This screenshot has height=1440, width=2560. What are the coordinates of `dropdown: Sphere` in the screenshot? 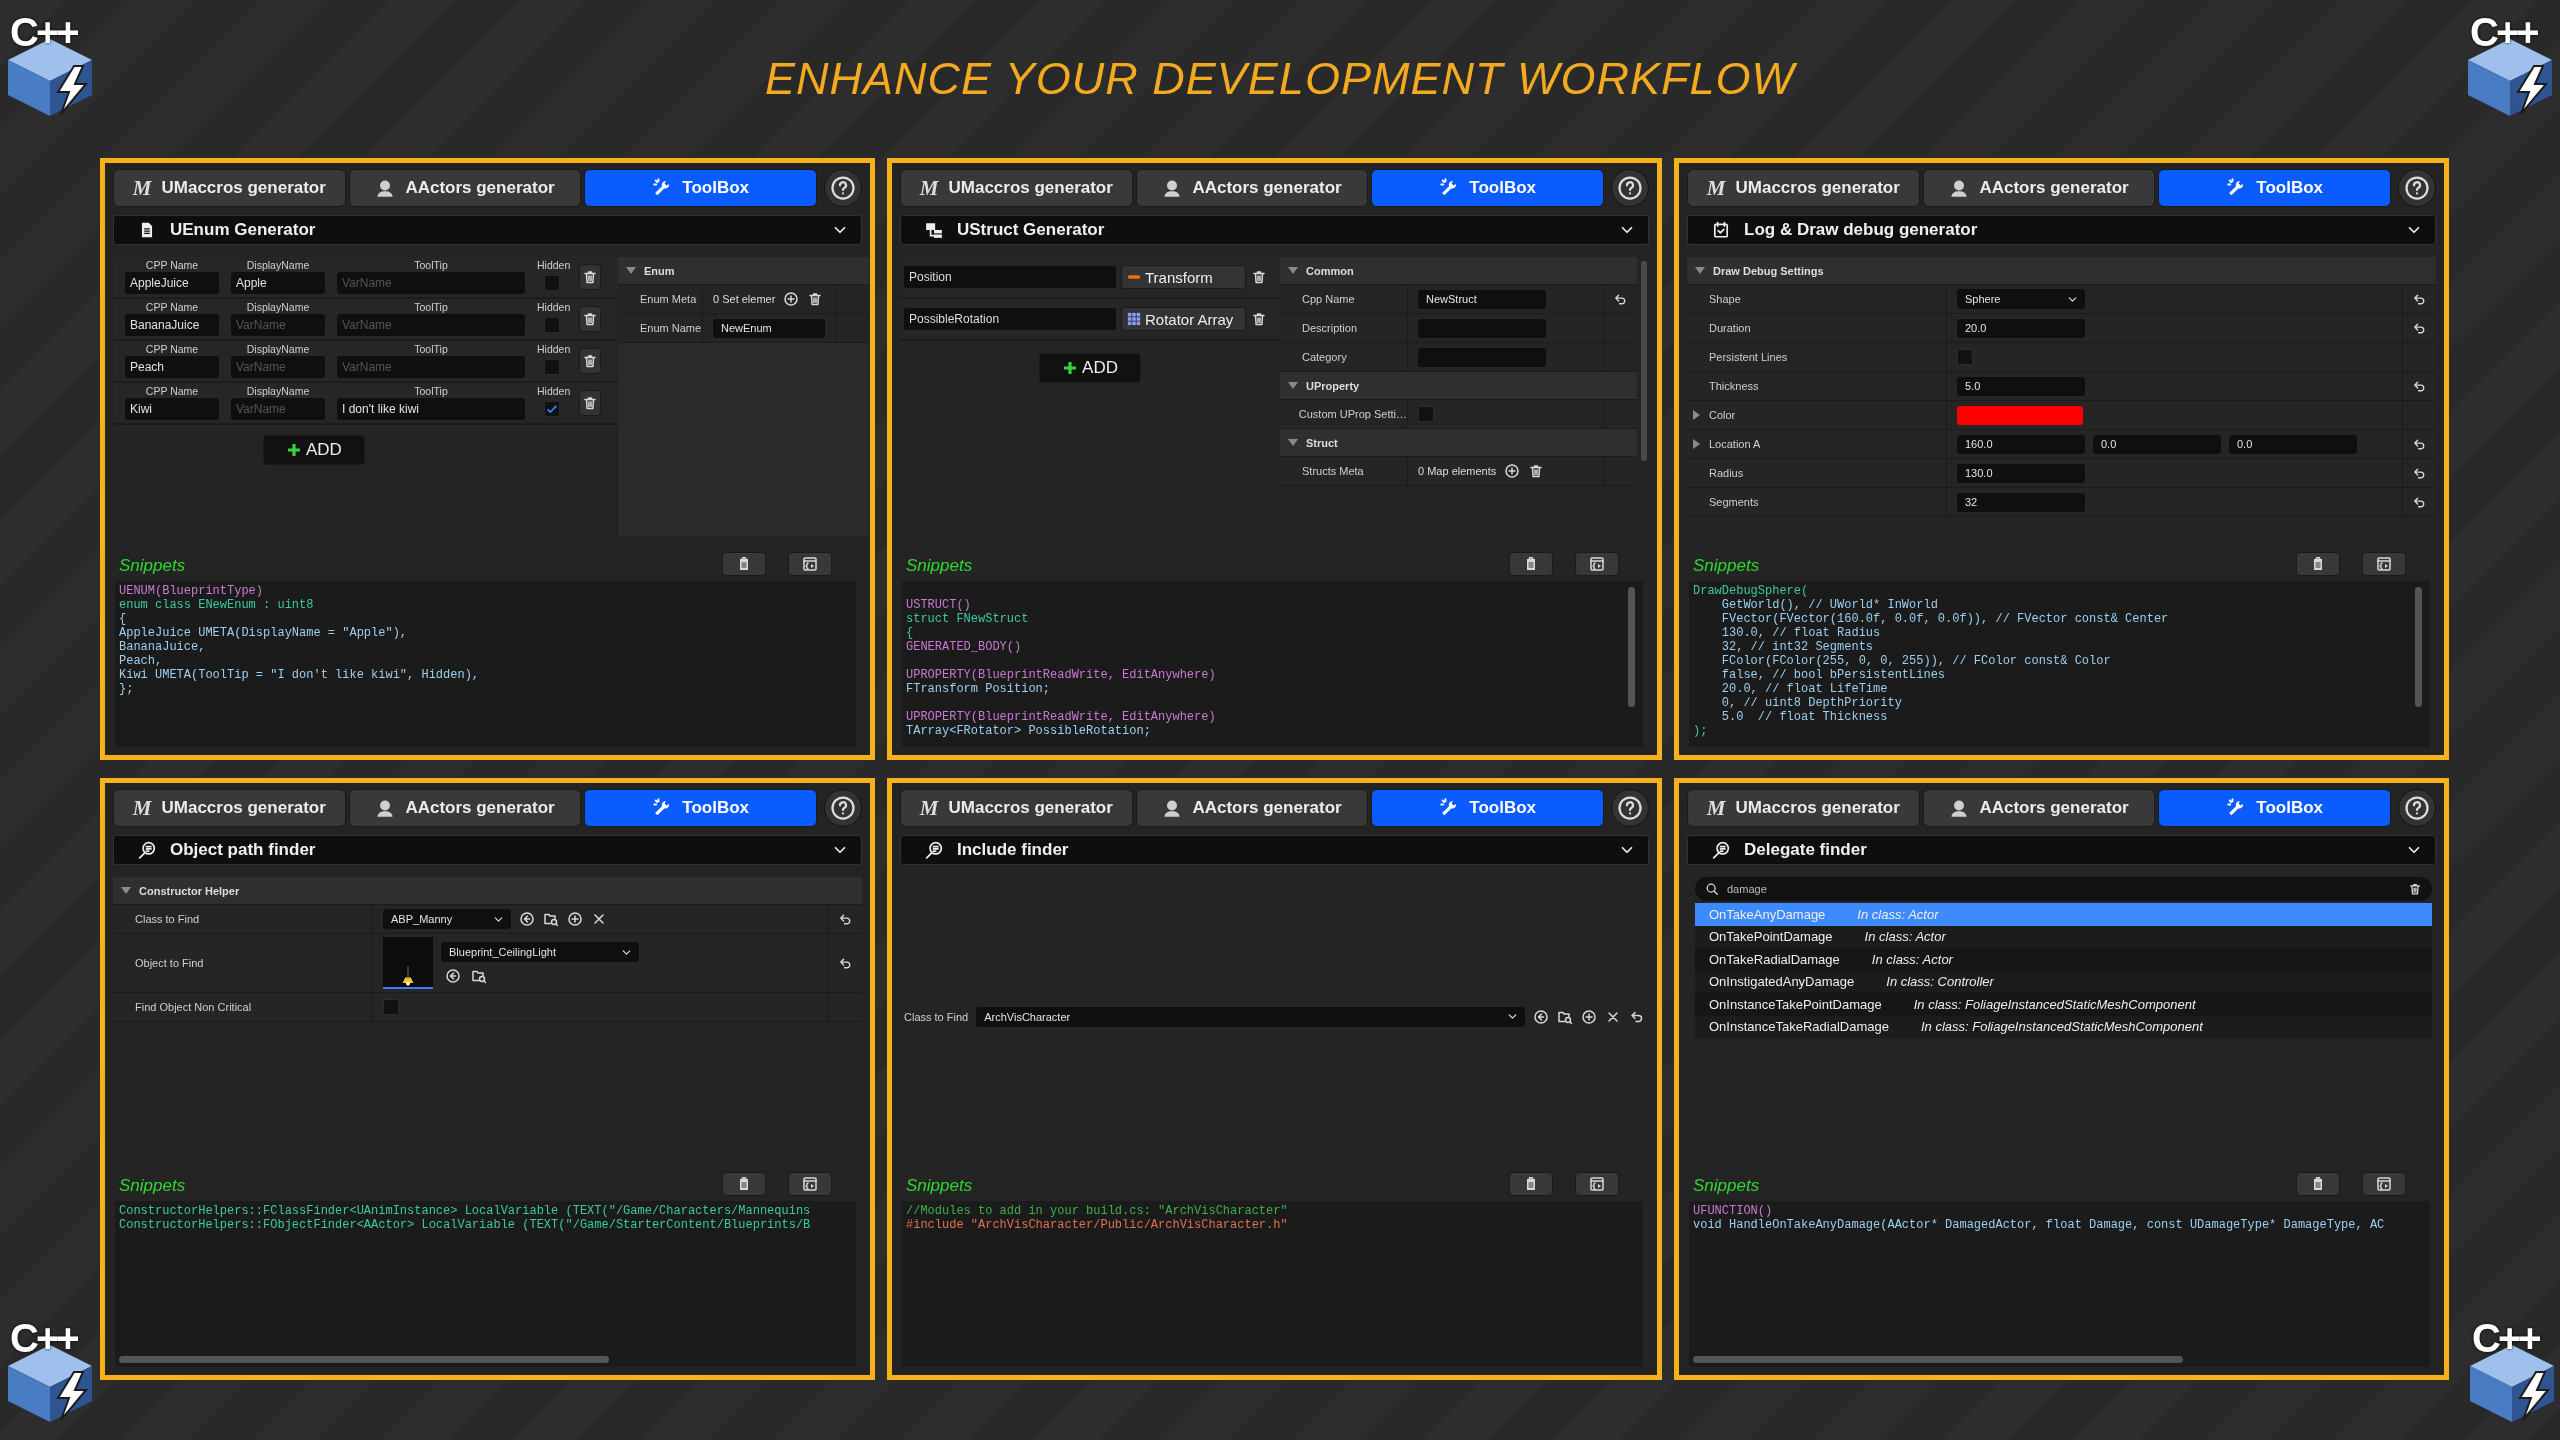 It's located at (2021, 299).